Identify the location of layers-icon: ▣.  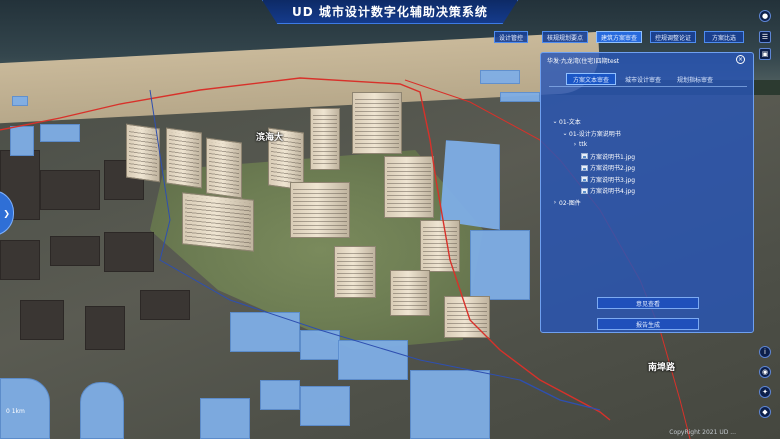
(765, 54).